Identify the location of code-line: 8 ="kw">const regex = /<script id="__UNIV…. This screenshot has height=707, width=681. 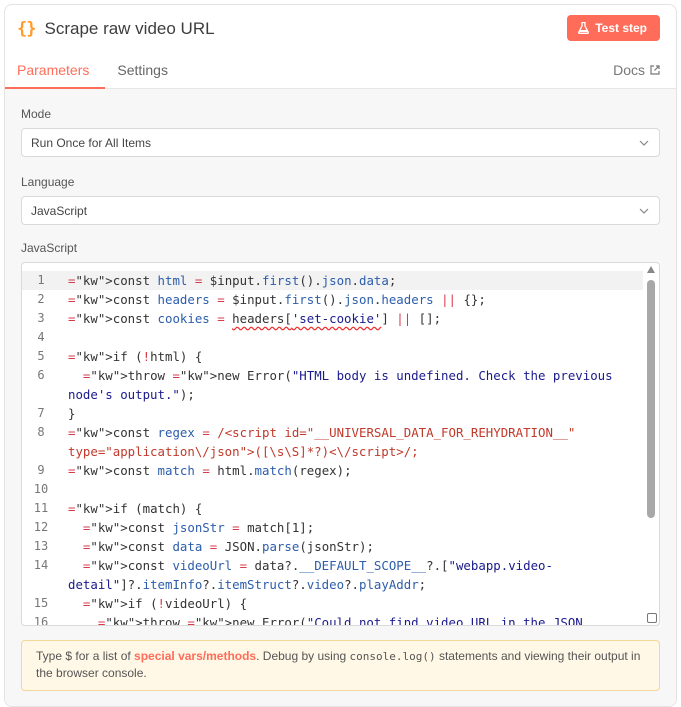
(332, 442).